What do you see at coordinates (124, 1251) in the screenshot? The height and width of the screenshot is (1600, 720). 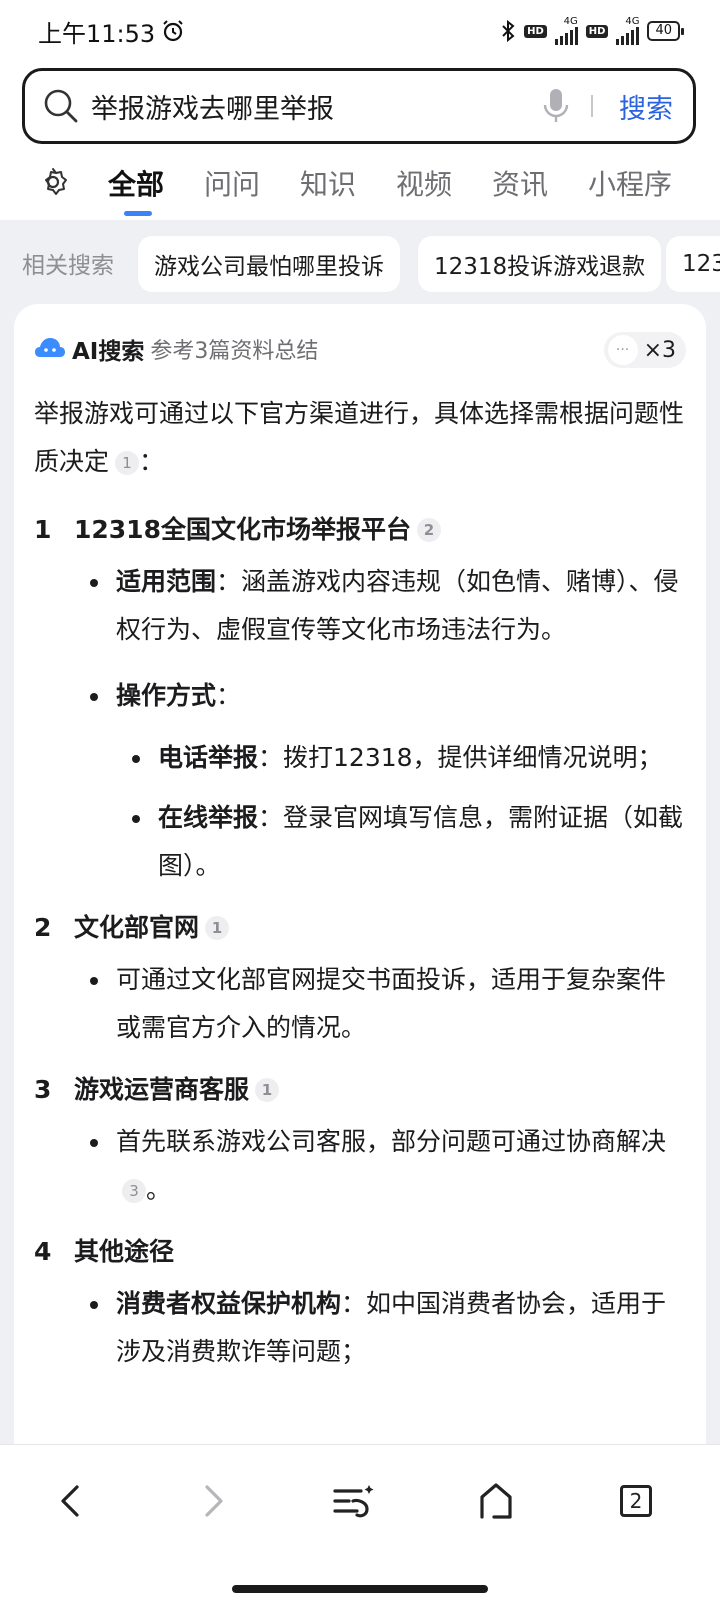 I see `section-title: 其他途径` at bounding box center [124, 1251].